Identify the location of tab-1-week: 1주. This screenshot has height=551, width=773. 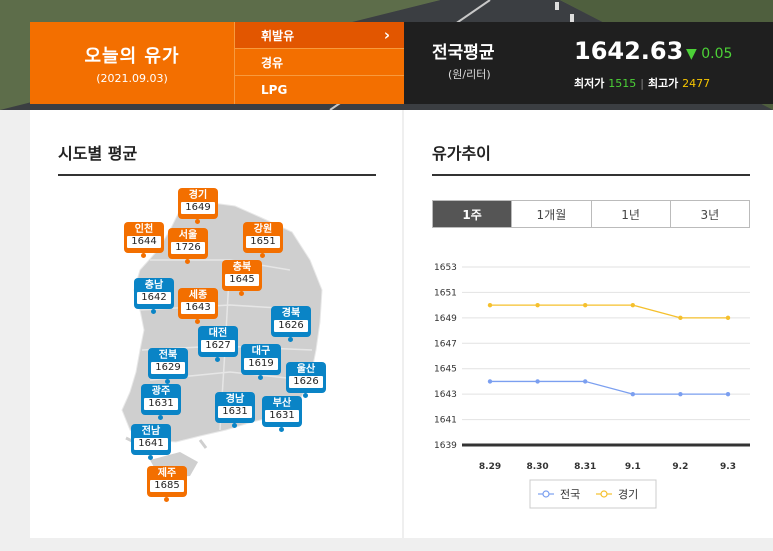
(472, 214).